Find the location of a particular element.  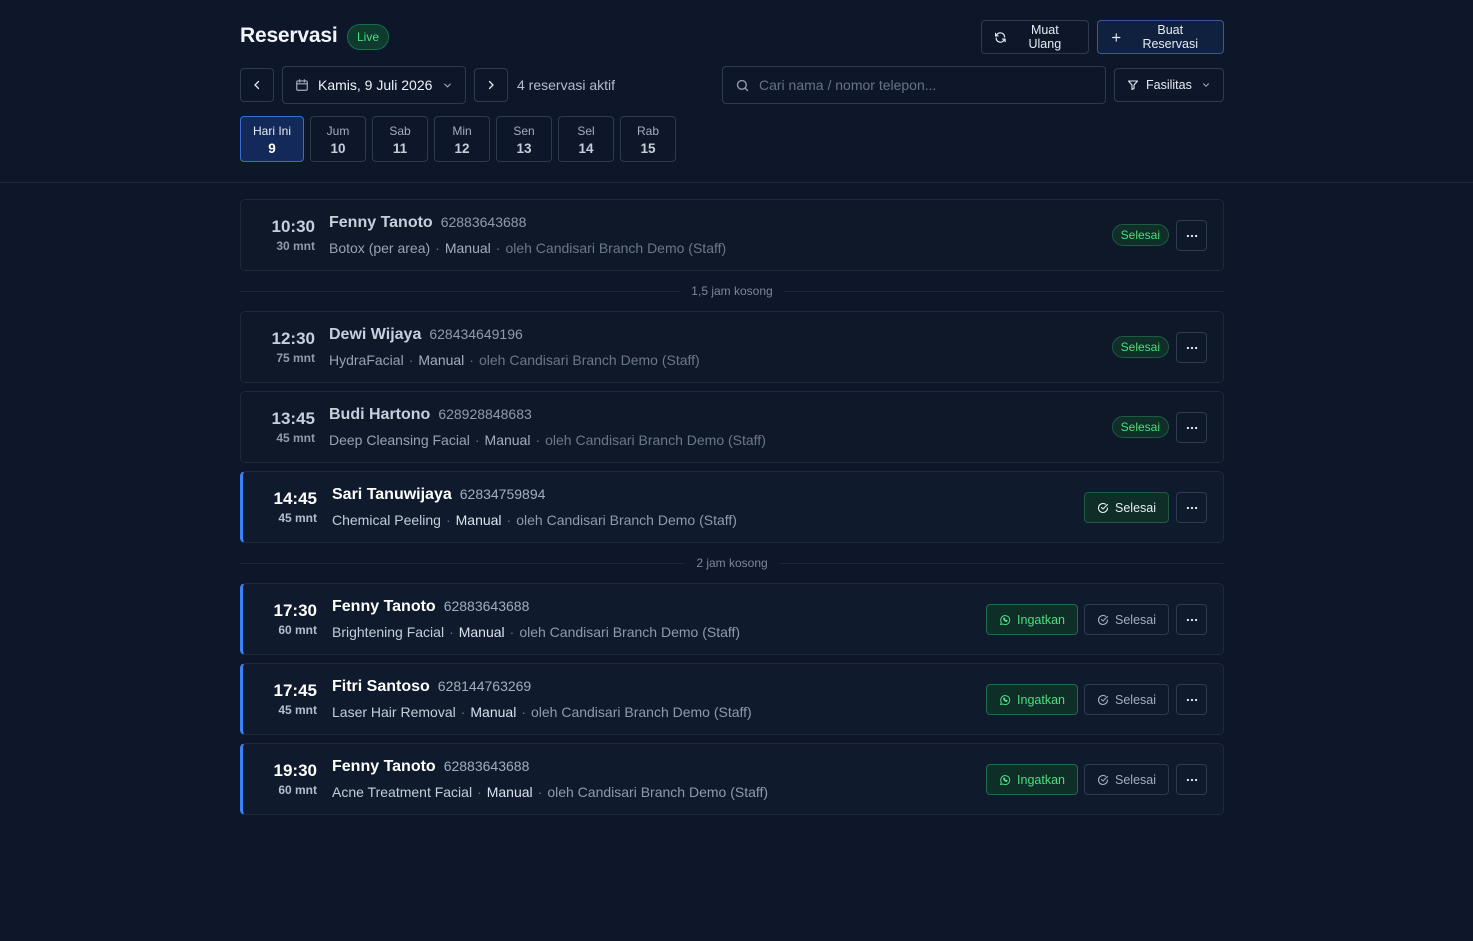

free-time-divider: 1,5 jam kosong is located at coordinates (732, 291).